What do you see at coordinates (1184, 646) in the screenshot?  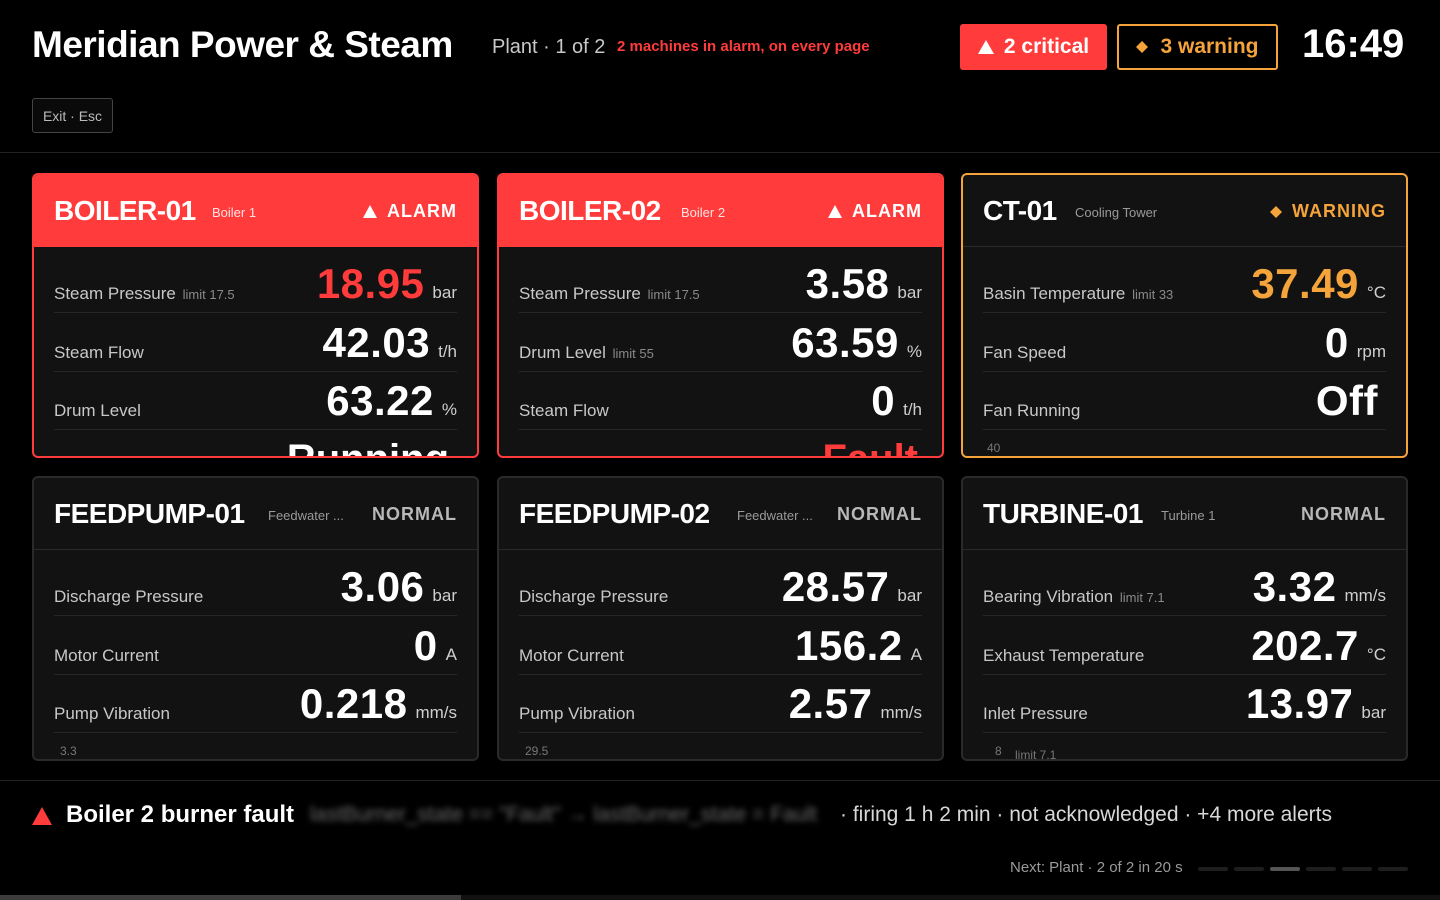 I see `metric-row: Exhaust Temperature 202.7 °C` at bounding box center [1184, 646].